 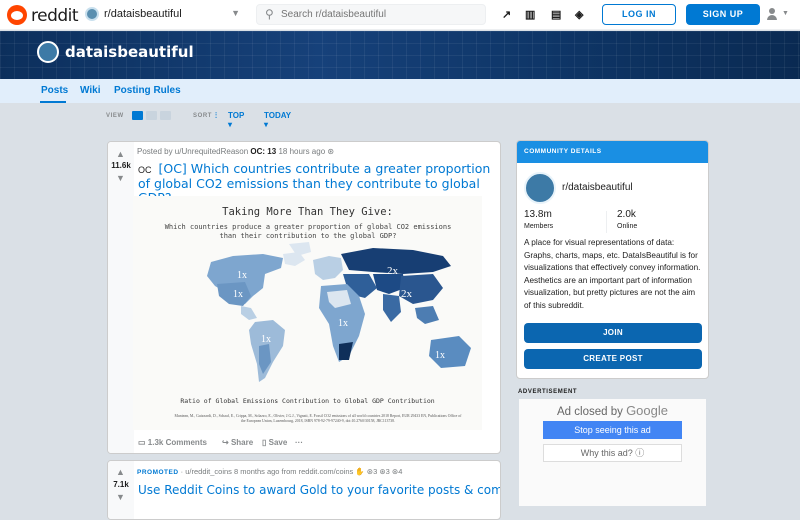 What do you see at coordinates (538, 214) in the screenshot?
I see `members-count: 13.8m` at bounding box center [538, 214].